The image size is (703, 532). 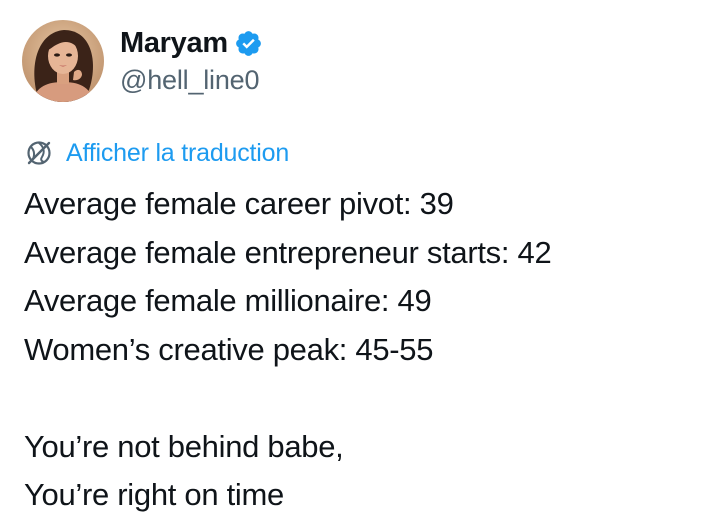 I want to click on globe-translate-icon, so click(x=39, y=153).